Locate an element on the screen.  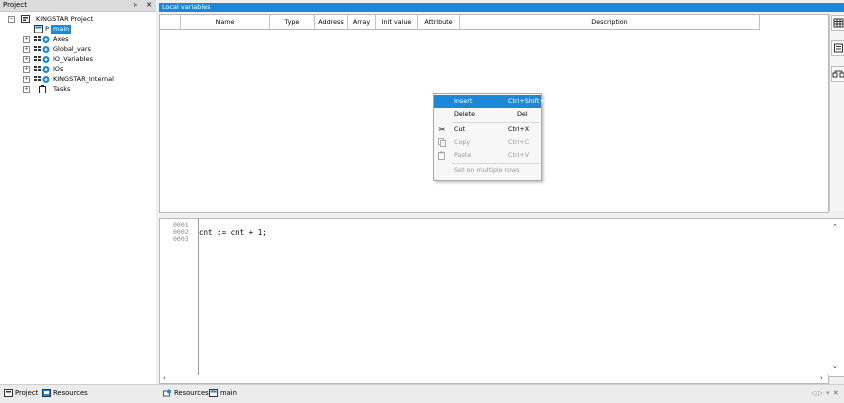
scissors-icon: ✂ is located at coordinates (442, 129).